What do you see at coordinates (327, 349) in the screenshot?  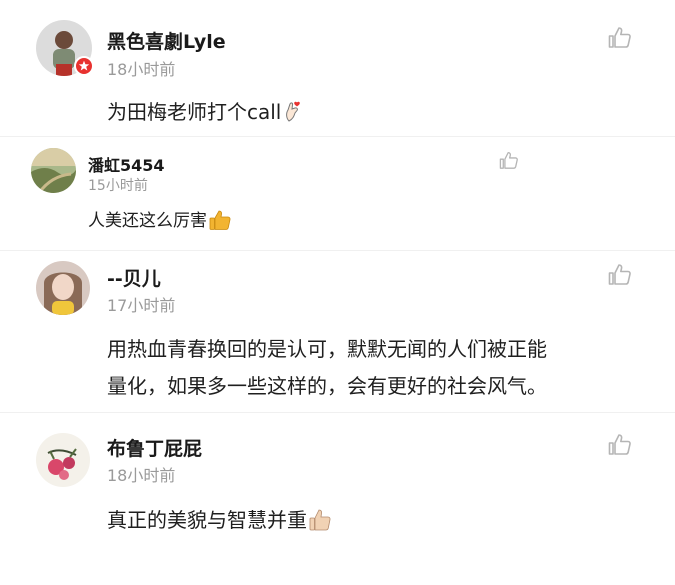 I see `comment-text-line-1: 用热血青春换回的是认可，默默无闻的人们被正能` at bounding box center [327, 349].